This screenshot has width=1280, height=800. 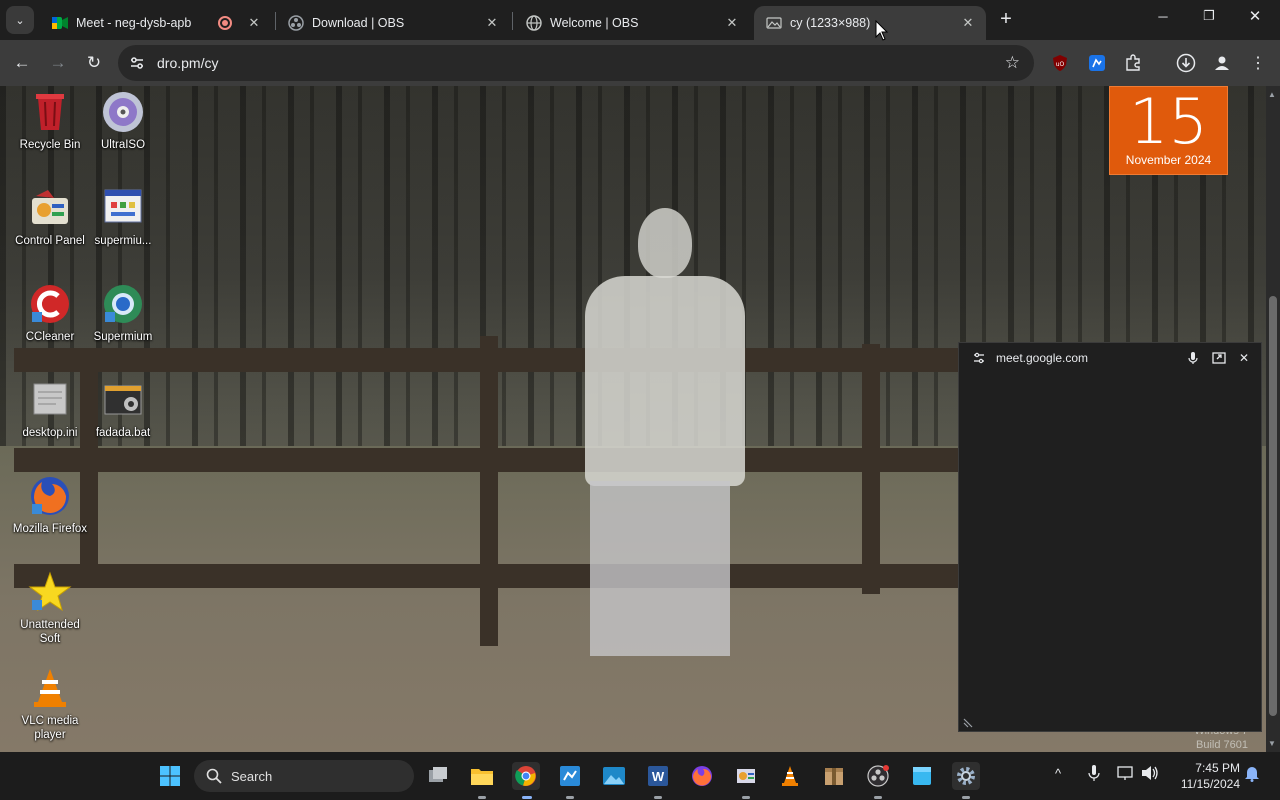 I want to click on ghostly-figure-head, so click(x=665, y=243).